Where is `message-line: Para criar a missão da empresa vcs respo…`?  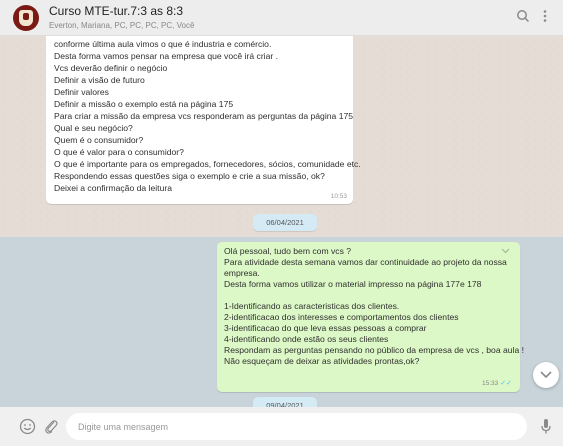
message-line: Para criar a missão da empresa vcs respo… is located at coordinates (204, 116).